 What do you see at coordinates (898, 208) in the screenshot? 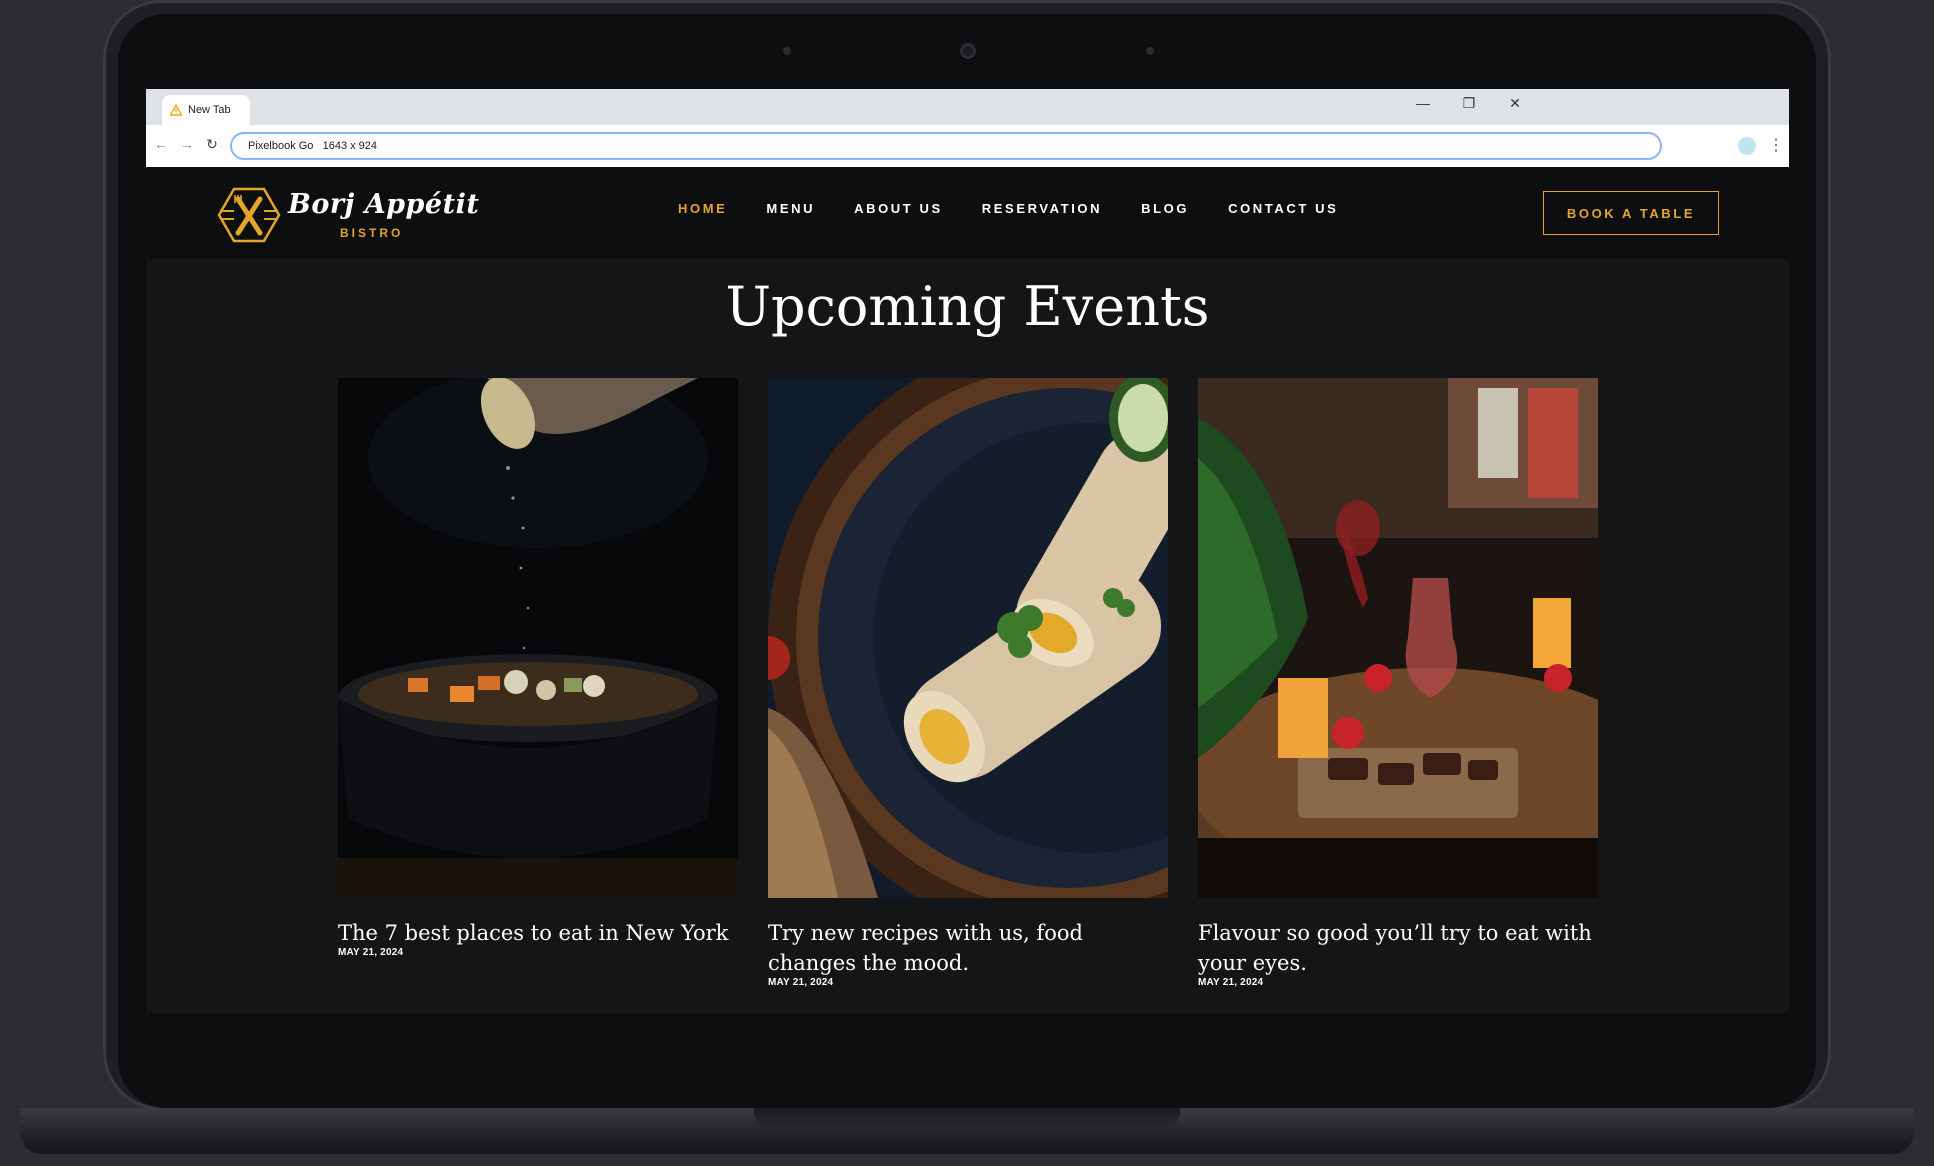
I see `nav-item-about-us: ABOUT US` at bounding box center [898, 208].